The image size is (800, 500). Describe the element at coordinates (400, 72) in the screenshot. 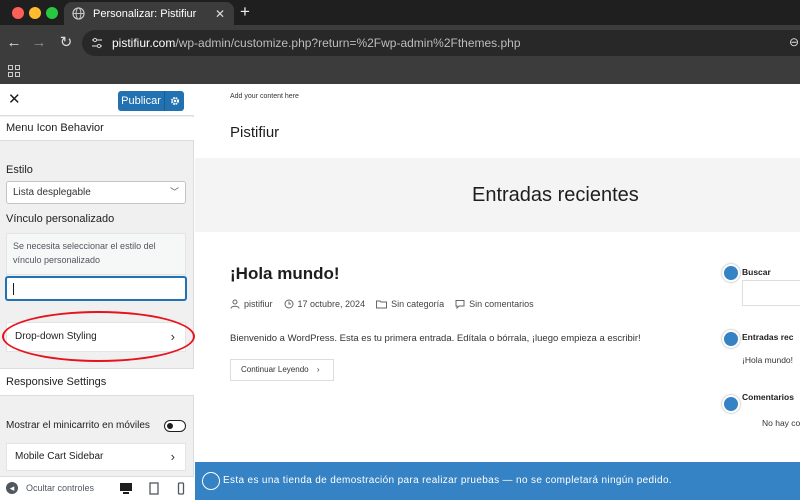

I see `bookmarks-bar` at that location.